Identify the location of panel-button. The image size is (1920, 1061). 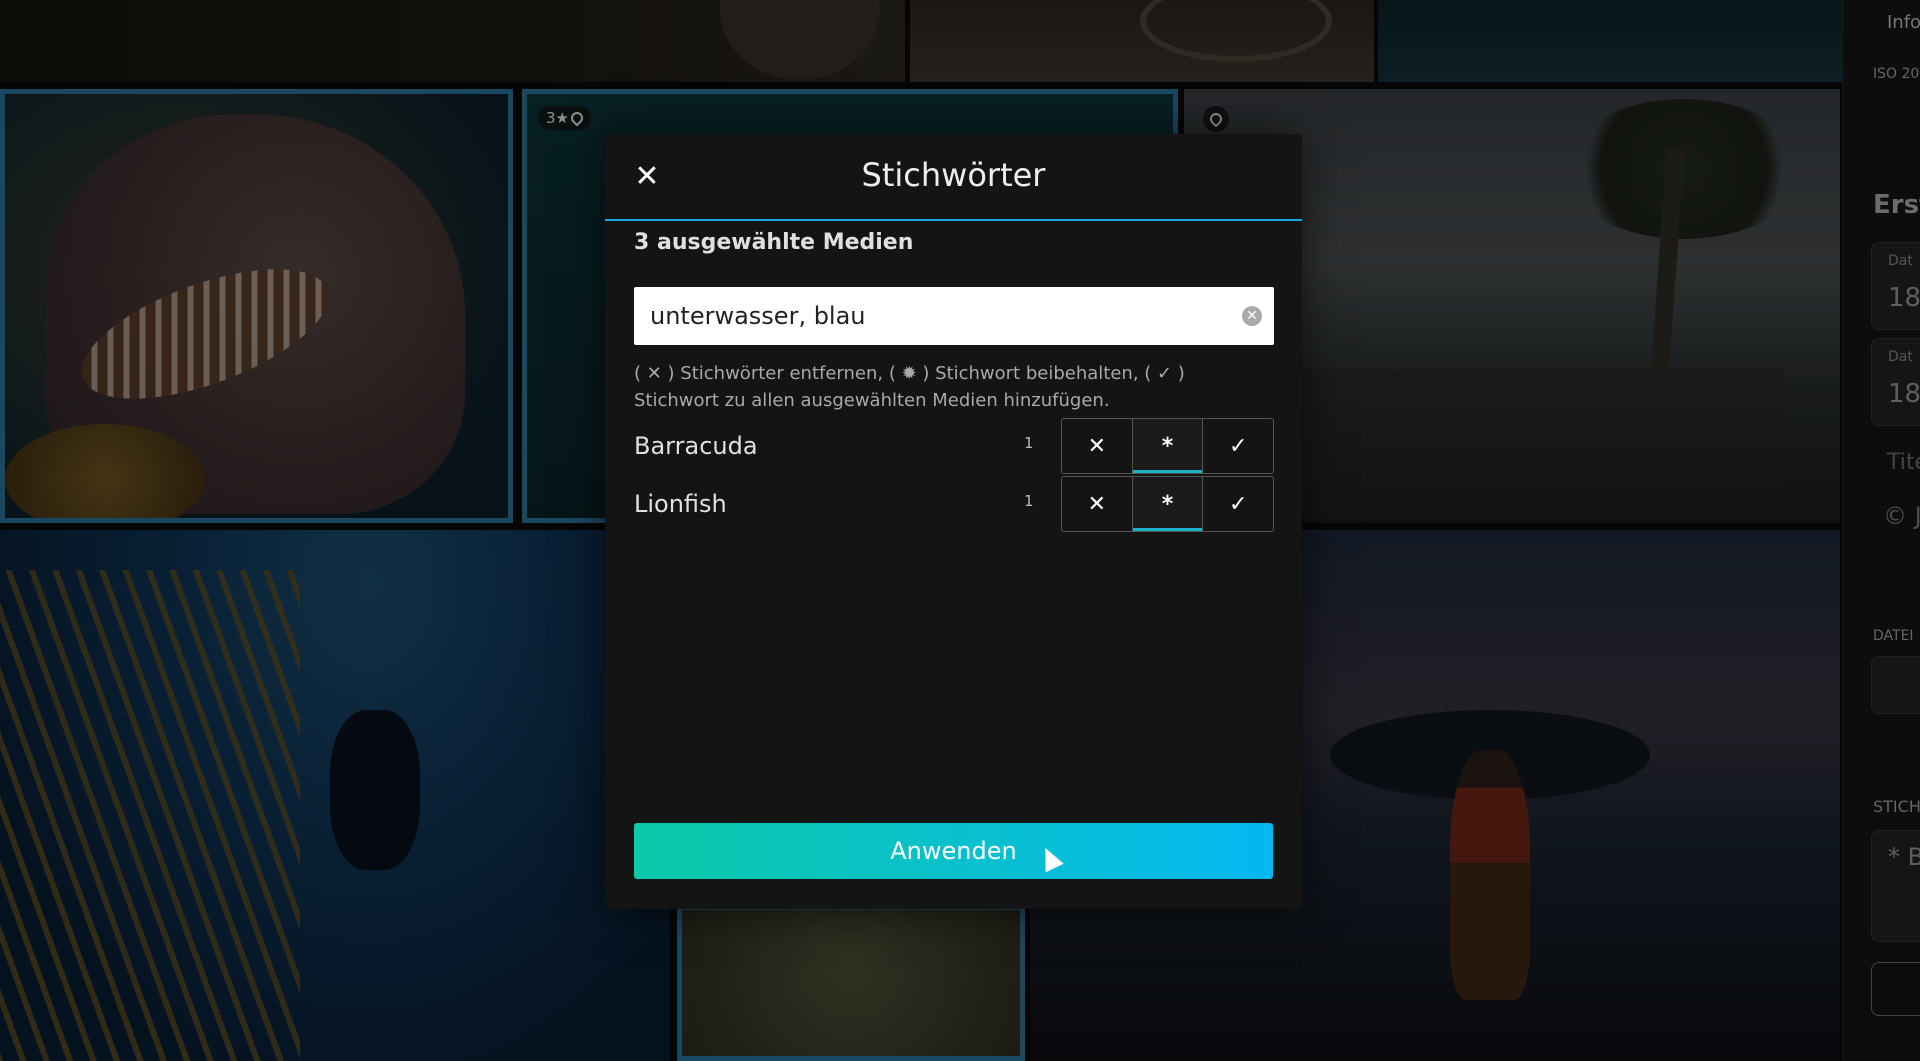
(1895, 989).